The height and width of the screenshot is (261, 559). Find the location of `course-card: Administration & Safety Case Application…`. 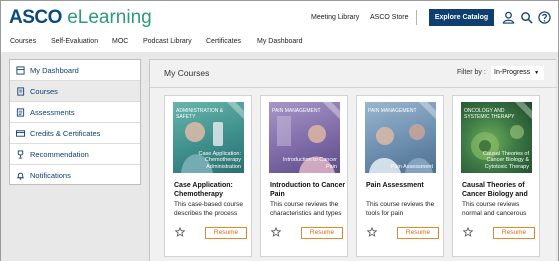

course-card: Administration & Safety Case Application… is located at coordinates (208, 176).